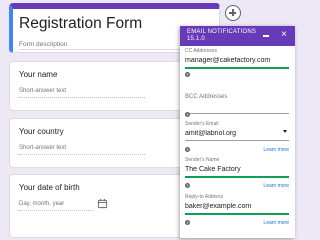  I want to click on sender-name-field: Sender's Name The Cake Factory, so click(237, 167).